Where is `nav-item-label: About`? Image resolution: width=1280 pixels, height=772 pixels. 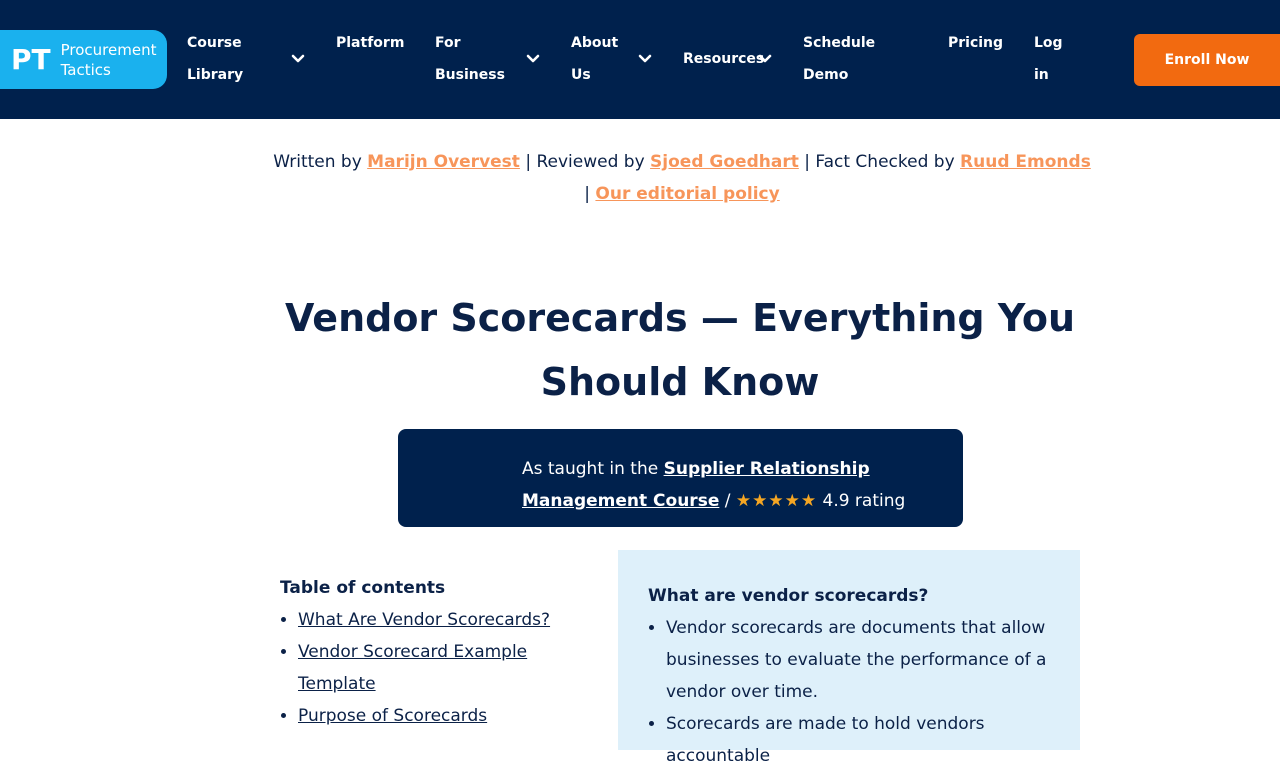 nav-item-label: About is located at coordinates (595, 43).